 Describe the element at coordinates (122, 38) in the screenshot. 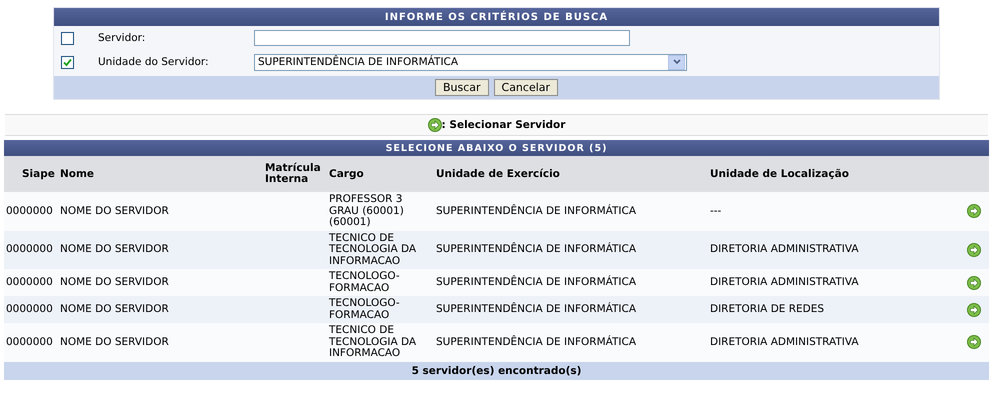

I see `field-label: Servidor:` at that location.